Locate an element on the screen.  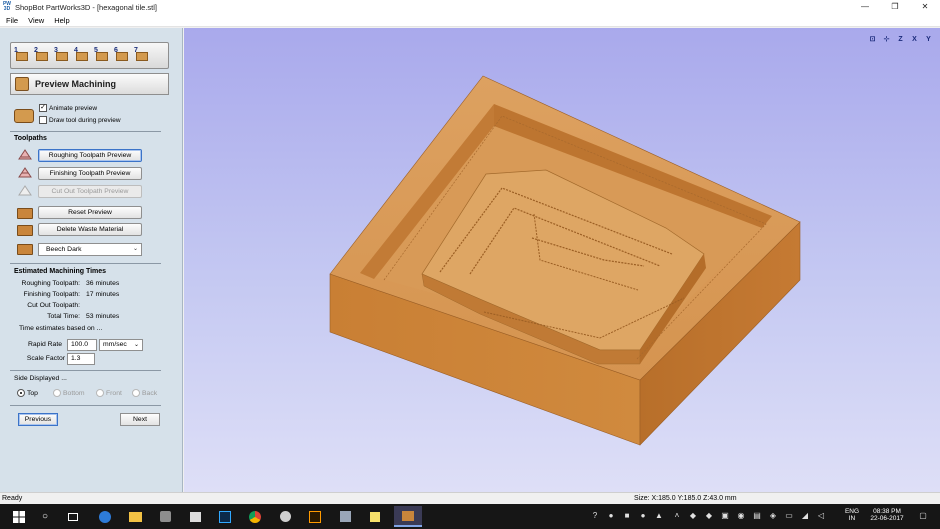
rapid-rate-unit-select: mm/sec ⌄ is located at coordinates (121, 345).